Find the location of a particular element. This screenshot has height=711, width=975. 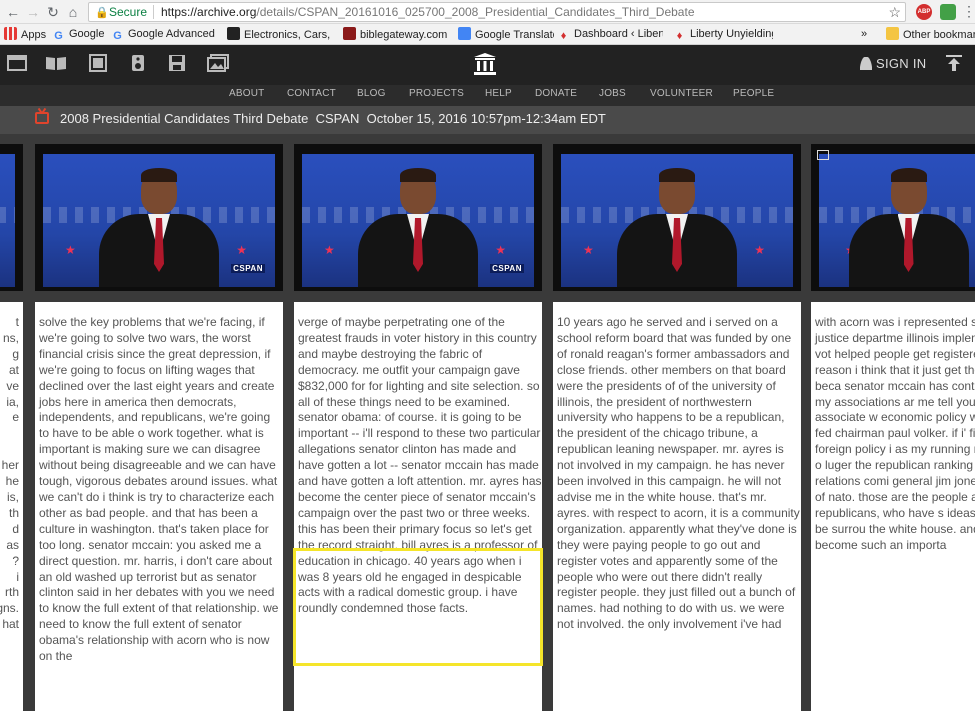

upload-icon is located at coordinates (954, 63).